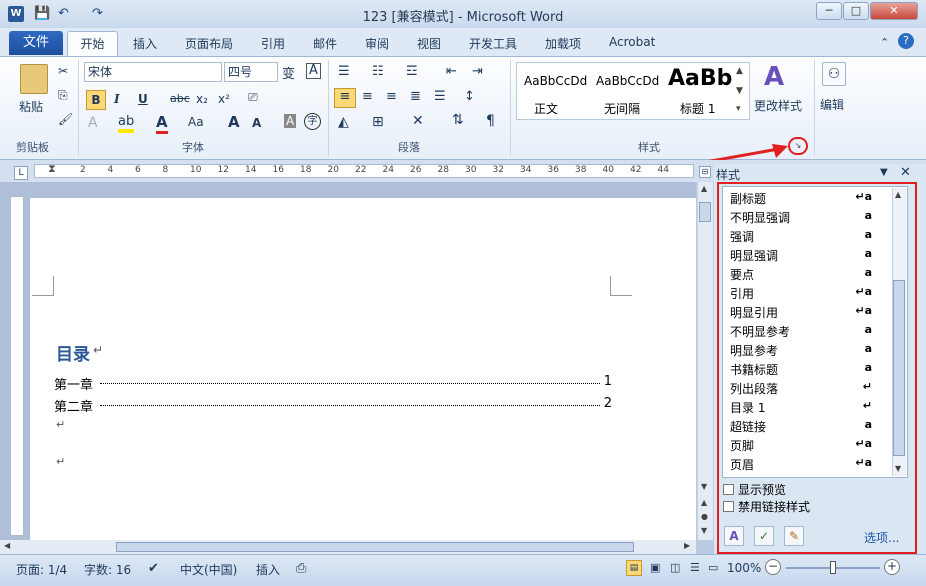 The width and height of the screenshot is (926, 586). Describe the element at coordinates (224, 99) in the screenshot. I see `superscript-button: x²` at that location.